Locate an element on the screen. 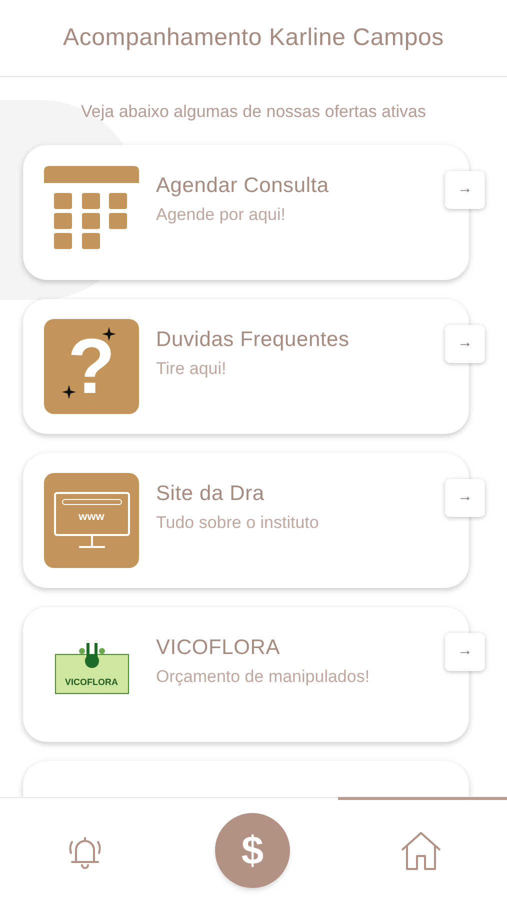 The width and height of the screenshot is (507, 900). calendar-icon is located at coordinates (91, 207).